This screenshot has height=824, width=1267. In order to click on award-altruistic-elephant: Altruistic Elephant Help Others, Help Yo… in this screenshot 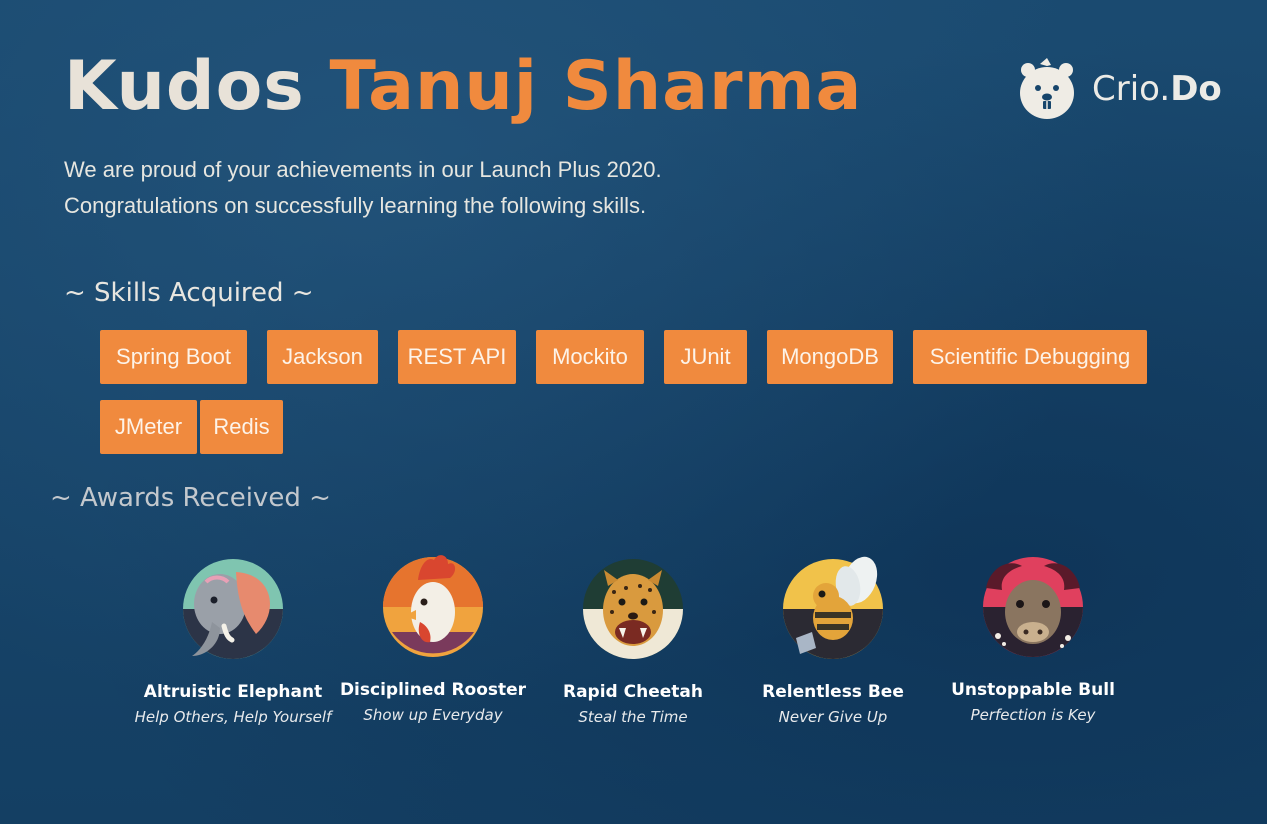, I will do `click(233, 639)`.